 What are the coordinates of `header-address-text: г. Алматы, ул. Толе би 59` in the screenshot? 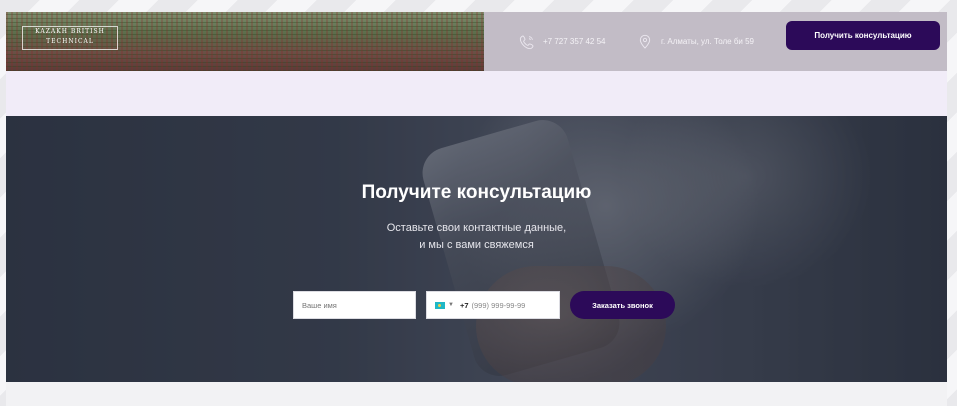 It's located at (708, 41).